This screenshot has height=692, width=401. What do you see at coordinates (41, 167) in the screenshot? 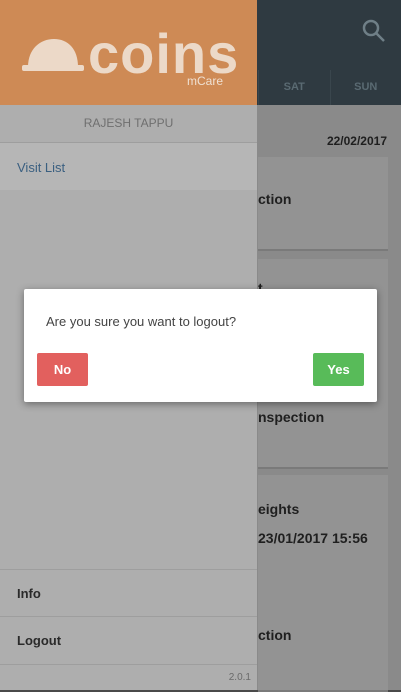
I see `drawer-item-label: Visit List` at bounding box center [41, 167].